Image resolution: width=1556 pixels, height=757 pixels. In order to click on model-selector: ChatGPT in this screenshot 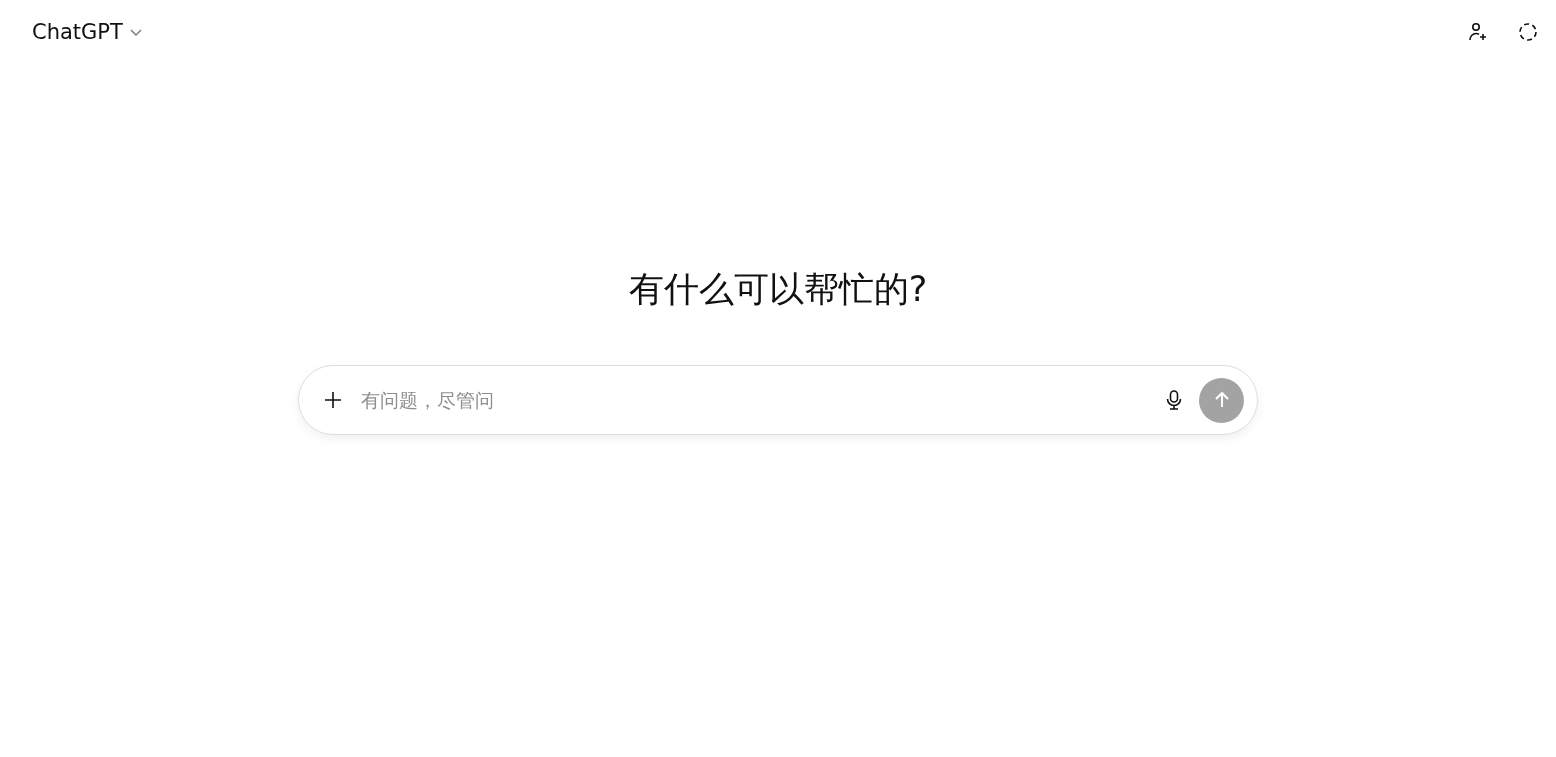, I will do `click(87, 32)`.